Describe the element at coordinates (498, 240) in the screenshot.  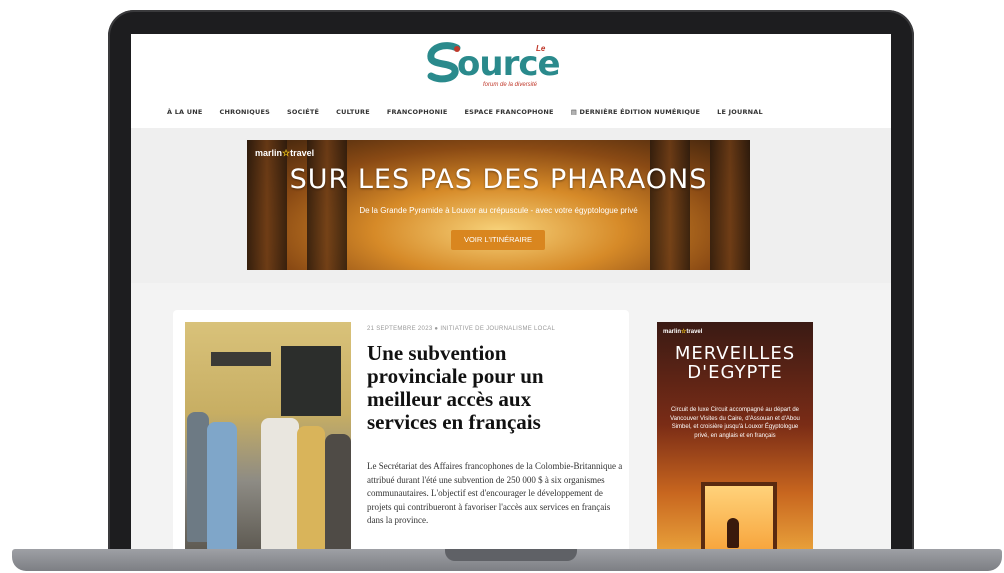
I see `banner-cta-button: VOIR L'ITINÉRAIRE` at that location.